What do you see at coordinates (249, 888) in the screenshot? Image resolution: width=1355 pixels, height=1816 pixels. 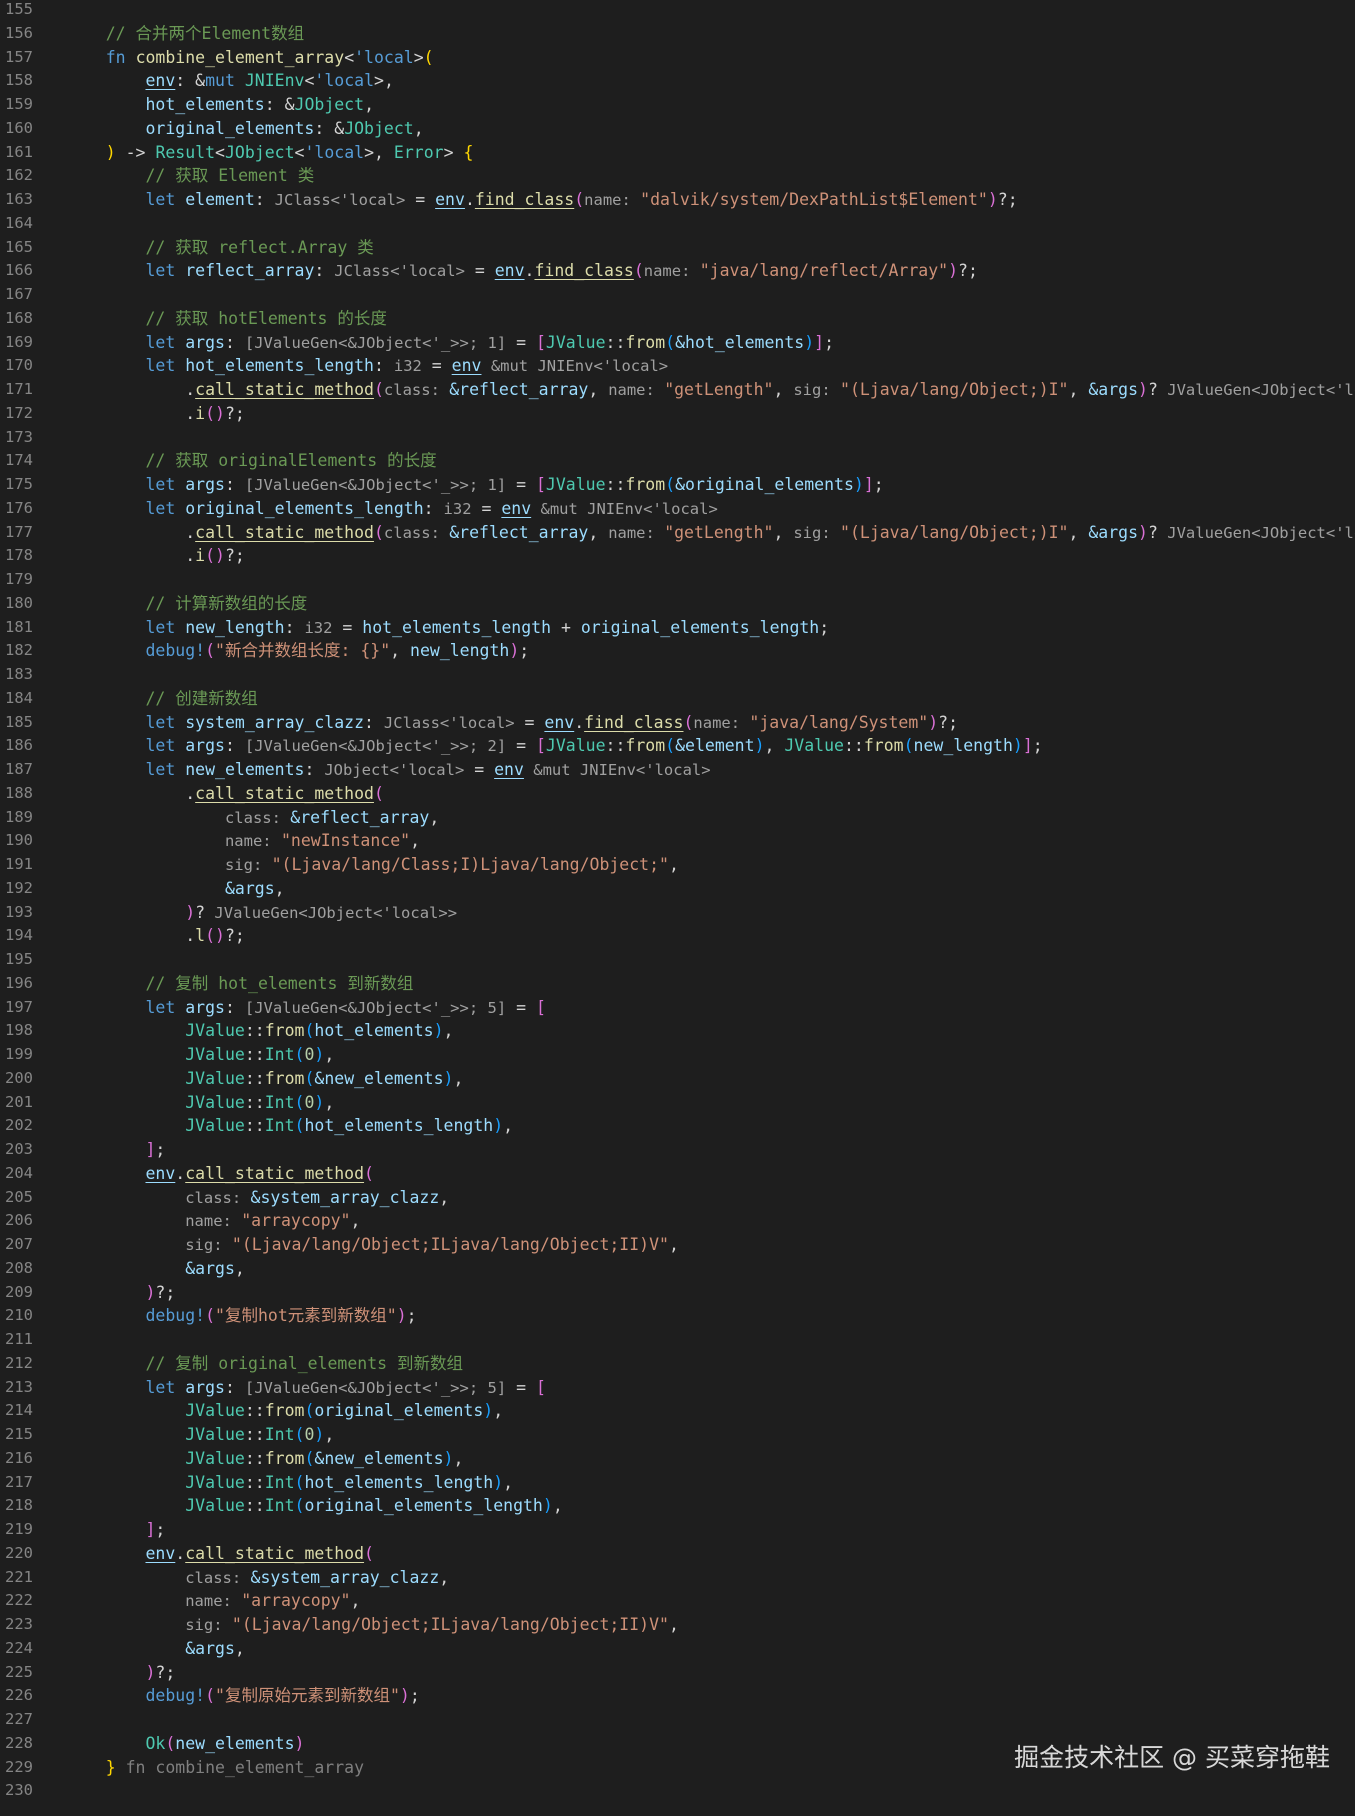 I see `code-token: &args` at bounding box center [249, 888].